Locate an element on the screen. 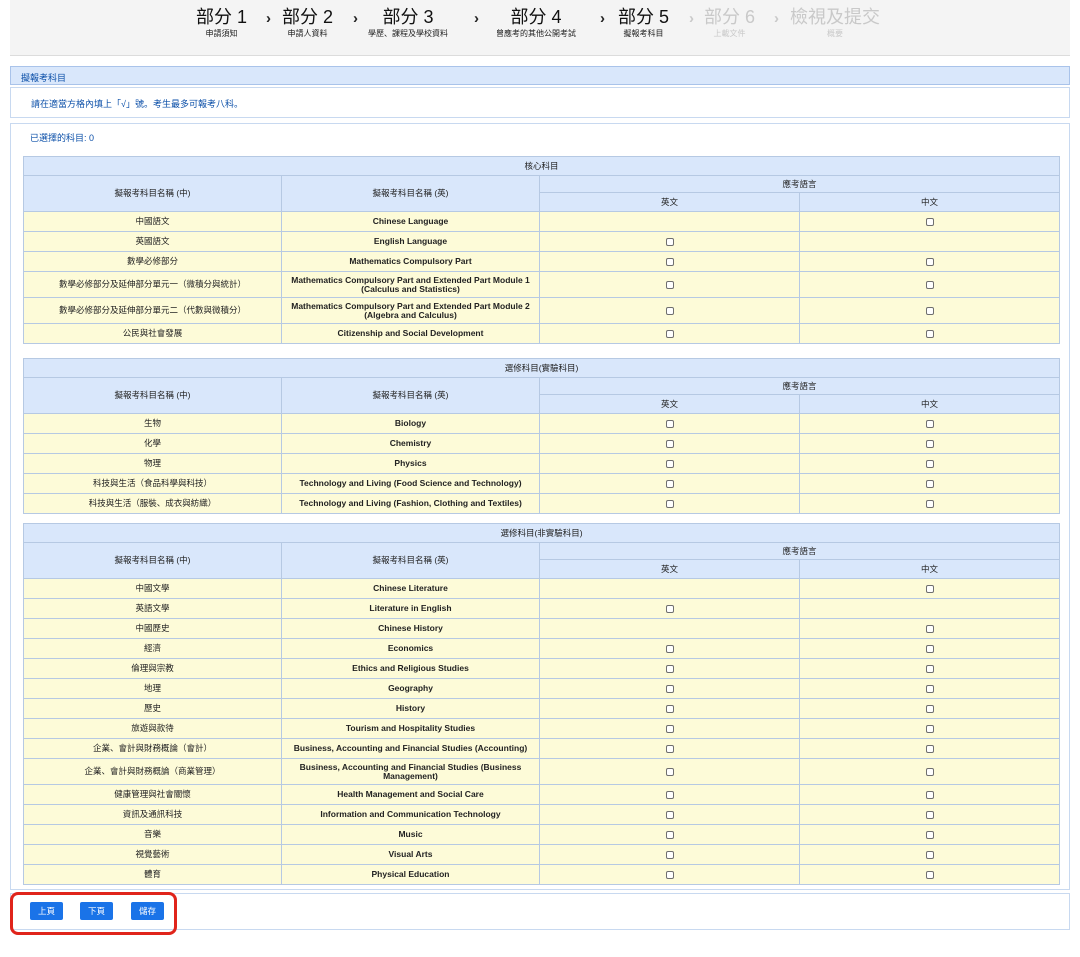 This screenshot has height=957, width=1080. step-2: 部分 2 申請人資料 is located at coordinates (307, 23).